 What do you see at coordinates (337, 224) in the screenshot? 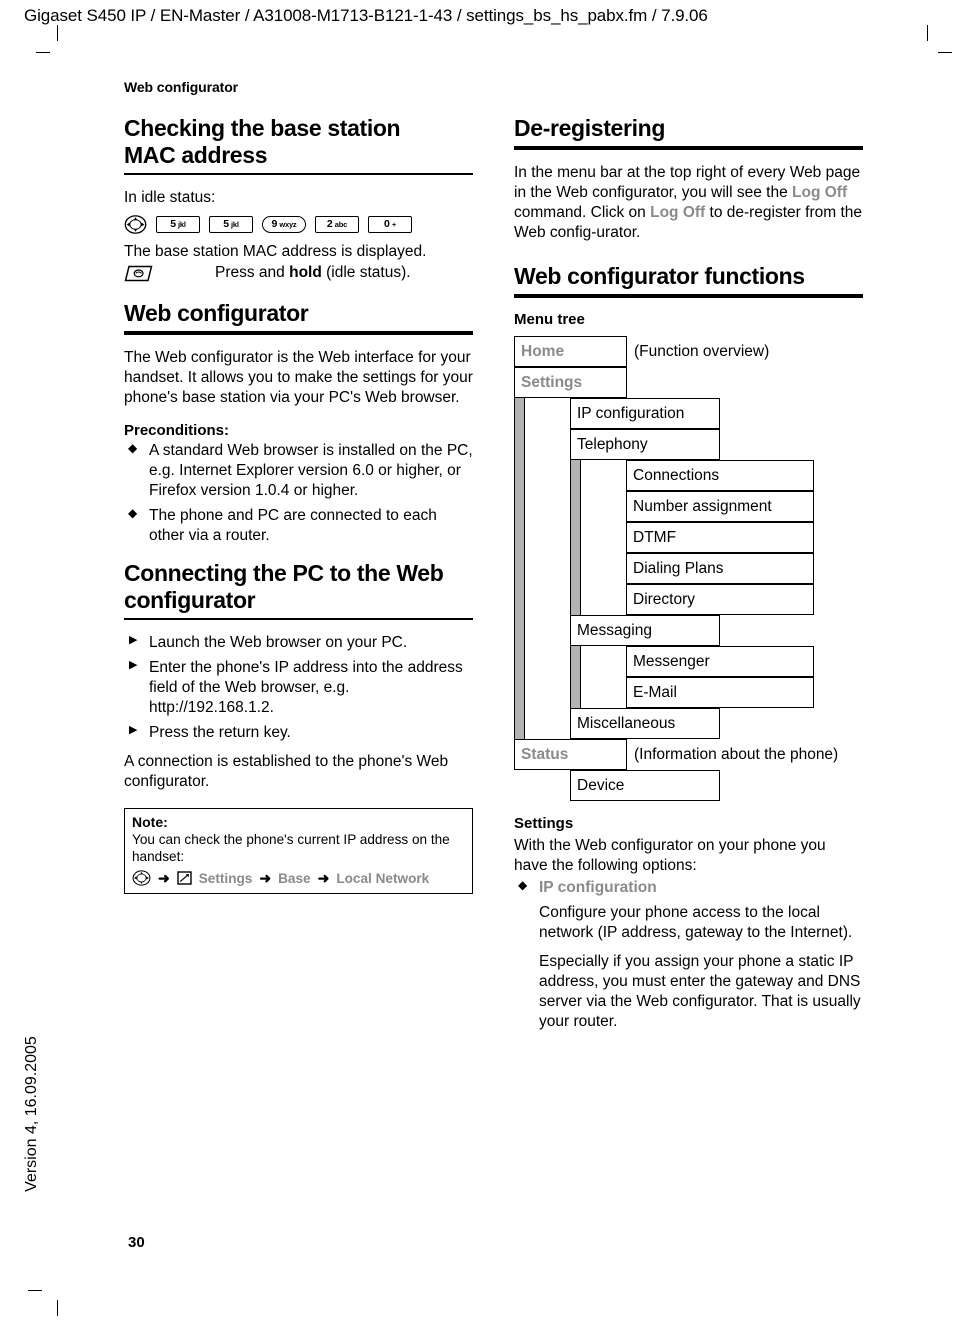
I see `key-2-abc: 2 abc` at bounding box center [337, 224].